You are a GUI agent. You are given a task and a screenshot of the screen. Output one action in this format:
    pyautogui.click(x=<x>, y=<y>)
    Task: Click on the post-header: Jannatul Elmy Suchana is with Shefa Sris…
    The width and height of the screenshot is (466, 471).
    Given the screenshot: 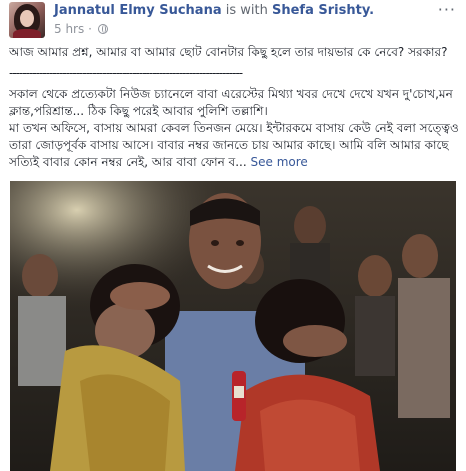 What is the action you would take?
    pyautogui.click(x=233, y=22)
    